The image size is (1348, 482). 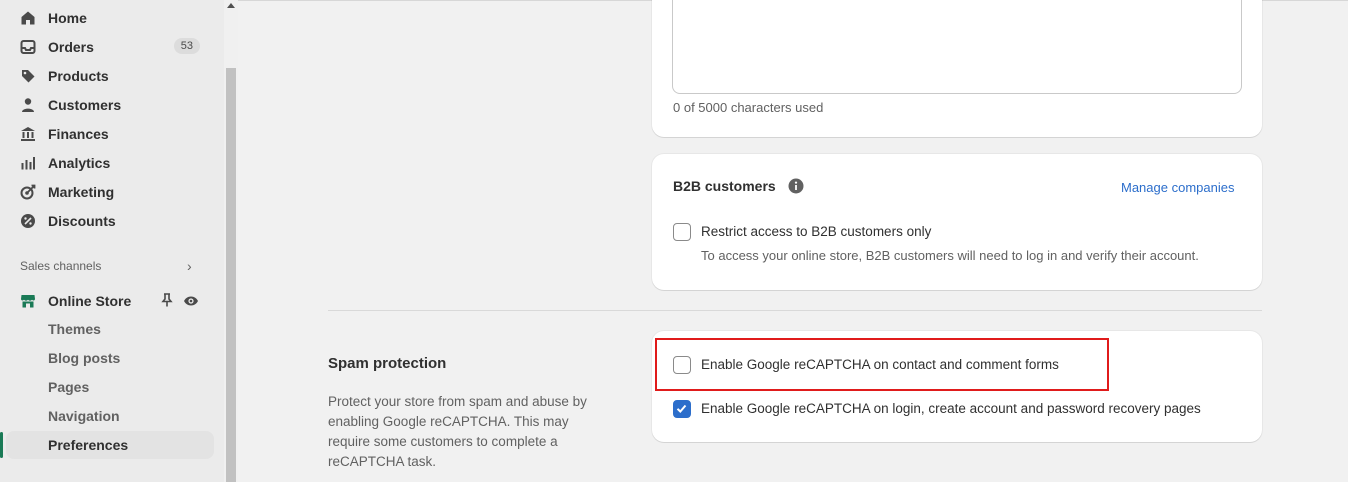 I want to click on chevron-right-icon: ›, so click(x=189, y=266).